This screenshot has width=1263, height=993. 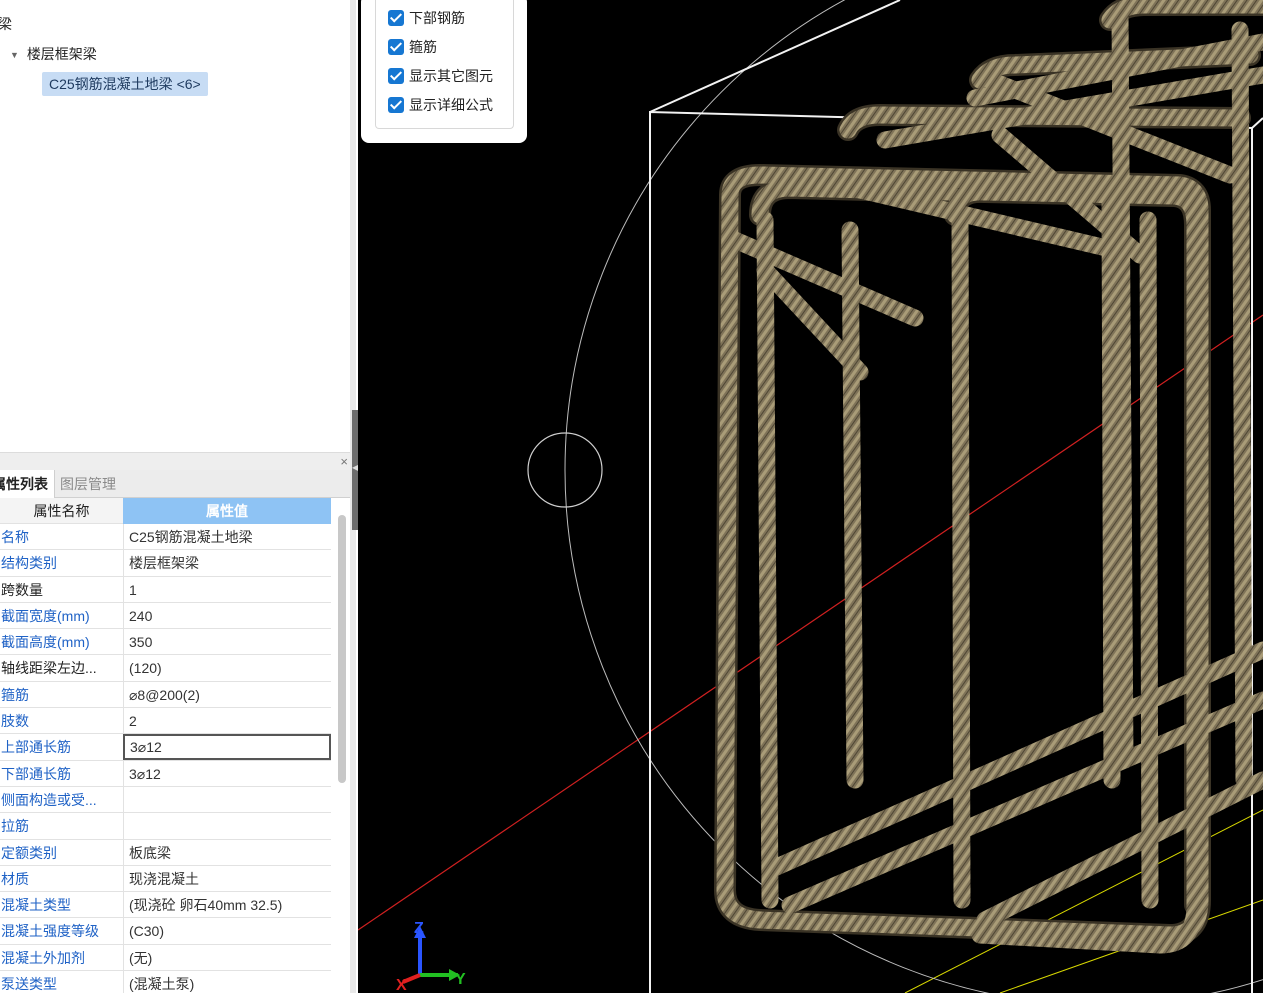 What do you see at coordinates (27, 484) in the screenshot?
I see `tab-properties: 属性列表` at bounding box center [27, 484].